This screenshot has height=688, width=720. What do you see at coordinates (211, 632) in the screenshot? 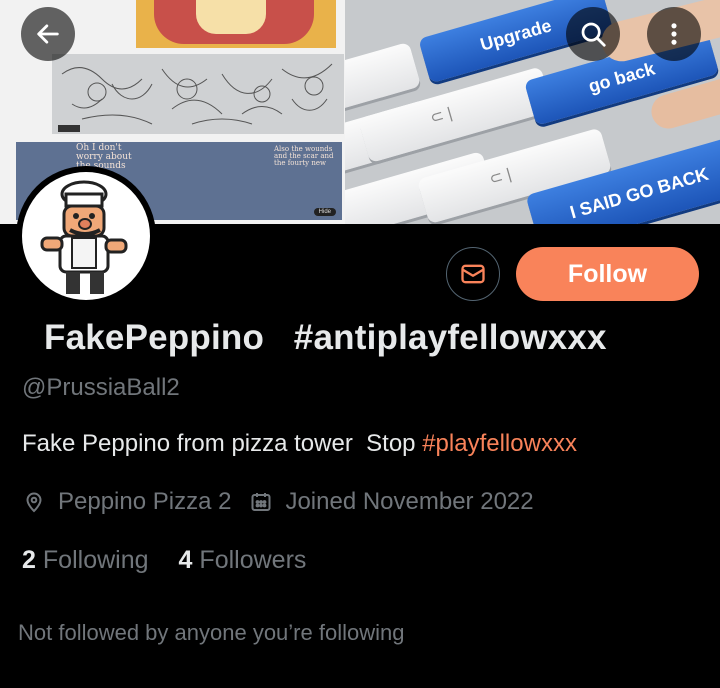
I see `mutuals-text: Not followed by anyone you’re following` at bounding box center [211, 632].